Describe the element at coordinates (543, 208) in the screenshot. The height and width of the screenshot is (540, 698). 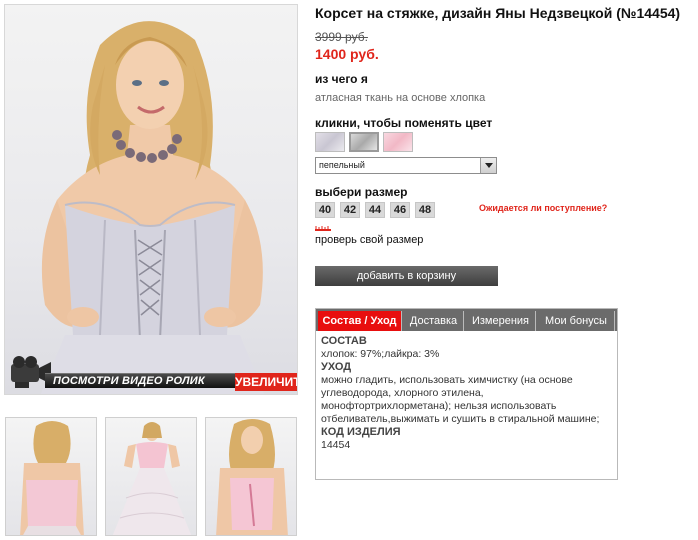
I see `expected-arrival-link: Ожидается ли поступление?` at that location.